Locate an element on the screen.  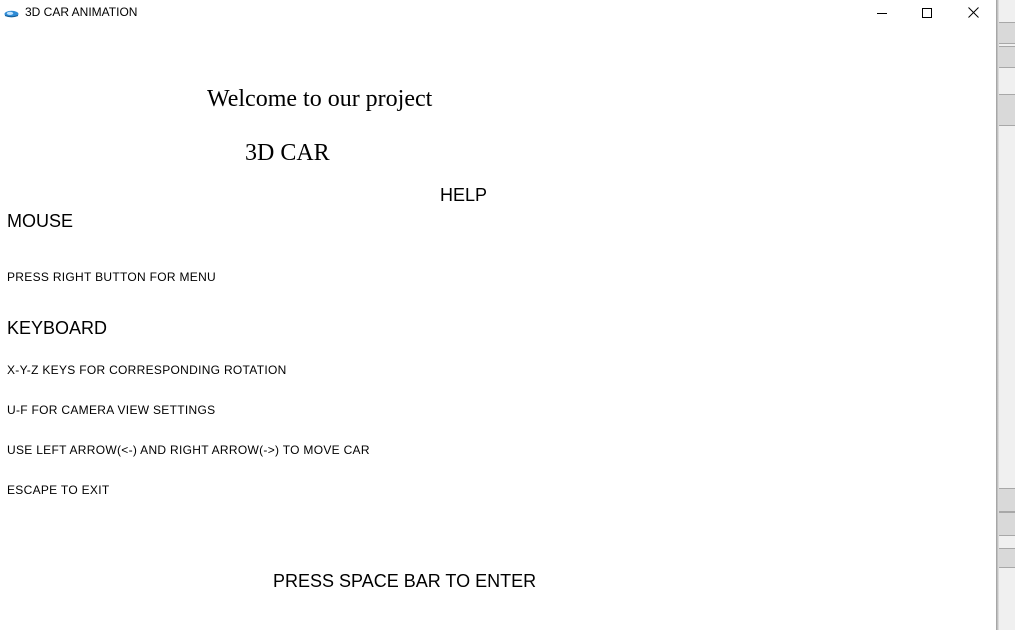
close-button is located at coordinates (973, 12).